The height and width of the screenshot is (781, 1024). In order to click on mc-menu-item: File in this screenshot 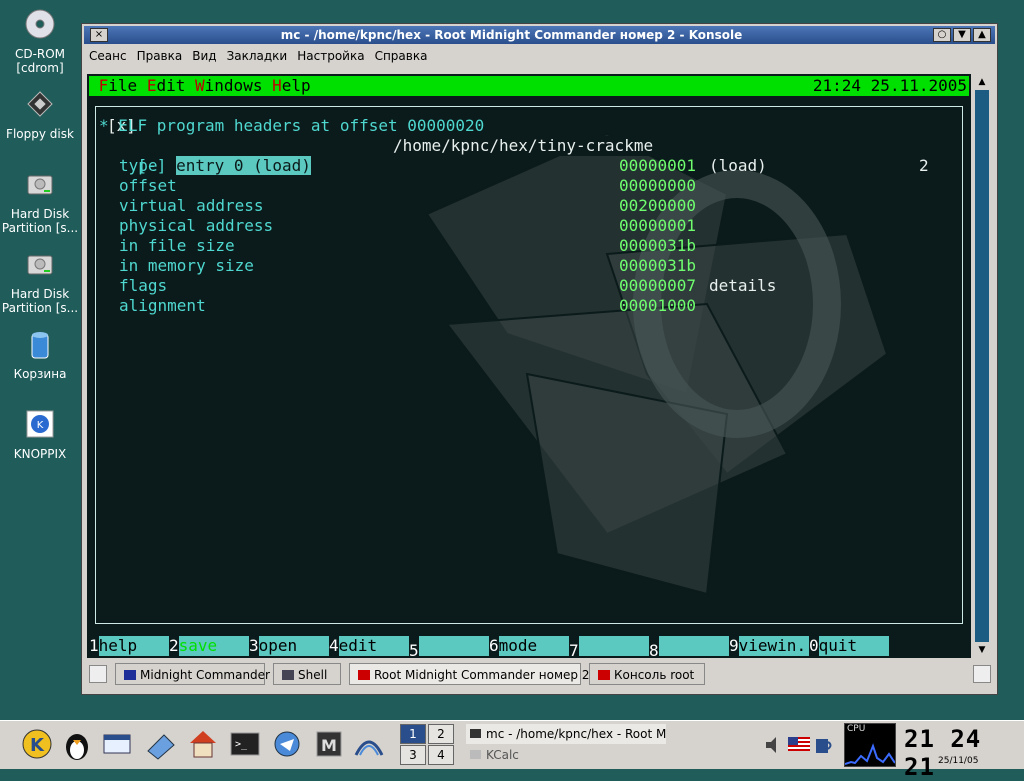, I will do `click(118, 85)`.